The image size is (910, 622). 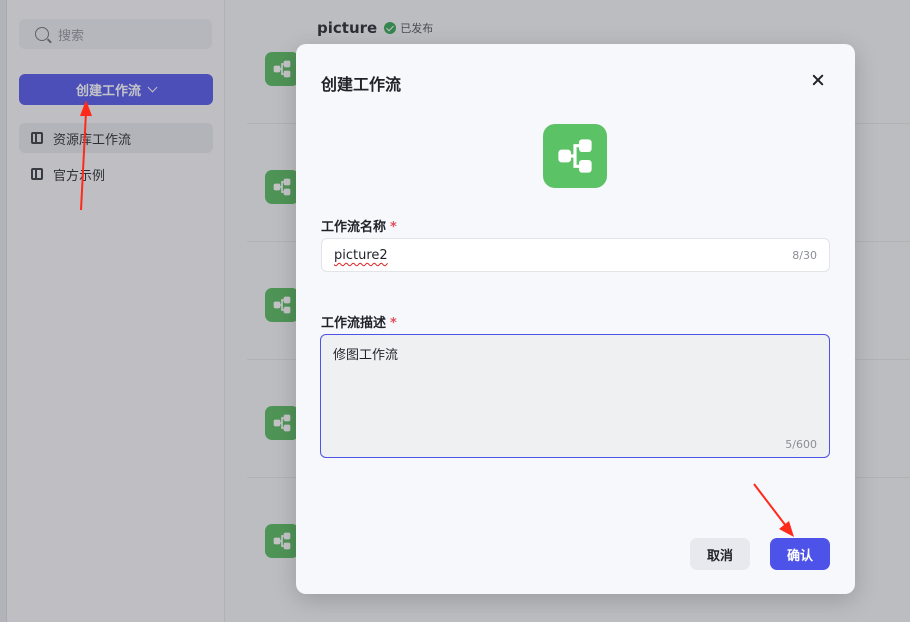 What do you see at coordinates (720, 554) in the screenshot?
I see `cancel-button: 取消` at bounding box center [720, 554].